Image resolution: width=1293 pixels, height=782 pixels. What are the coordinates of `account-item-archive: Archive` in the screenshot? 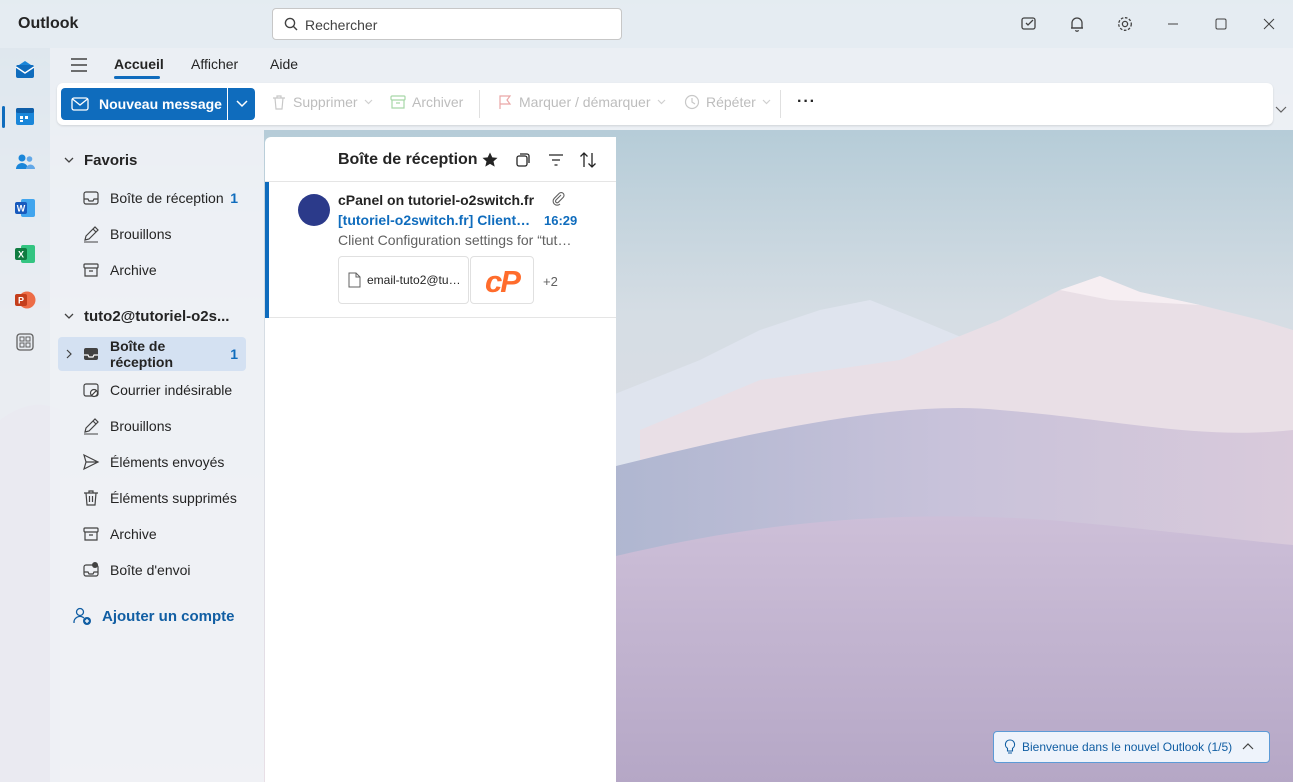 It's located at (152, 534).